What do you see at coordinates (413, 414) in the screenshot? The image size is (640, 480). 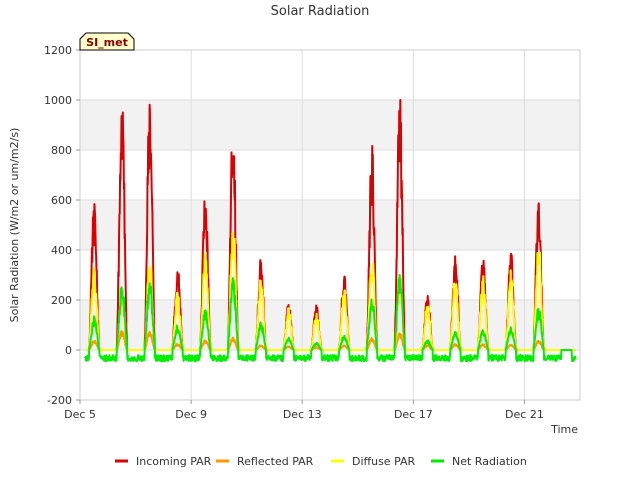 I see `x-tick-label: Dec 17` at bounding box center [413, 414].